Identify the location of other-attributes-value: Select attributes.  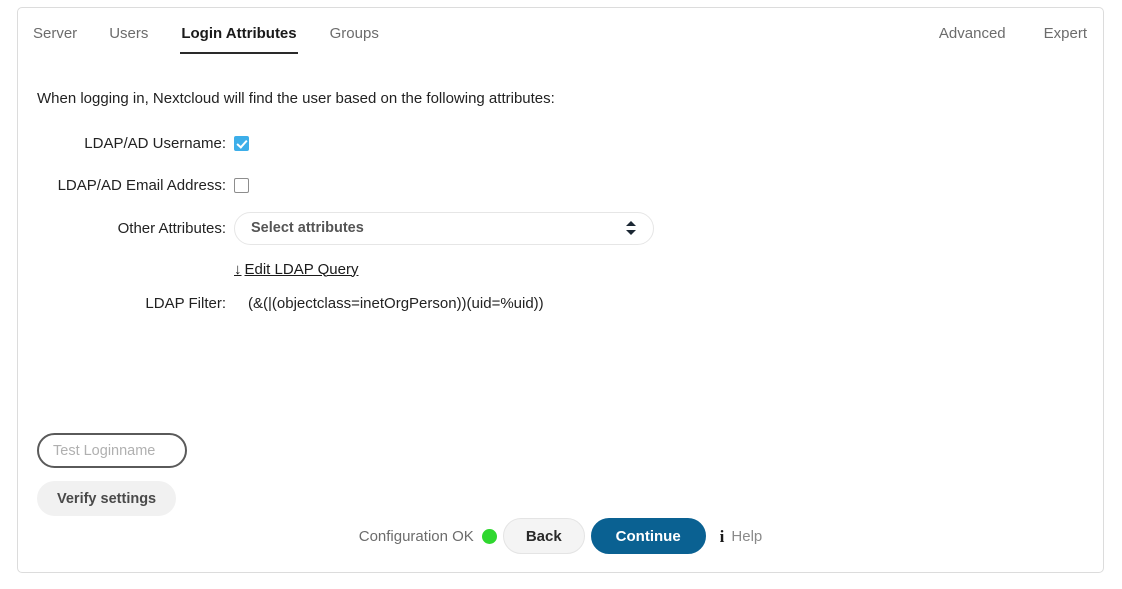
(307, 228).